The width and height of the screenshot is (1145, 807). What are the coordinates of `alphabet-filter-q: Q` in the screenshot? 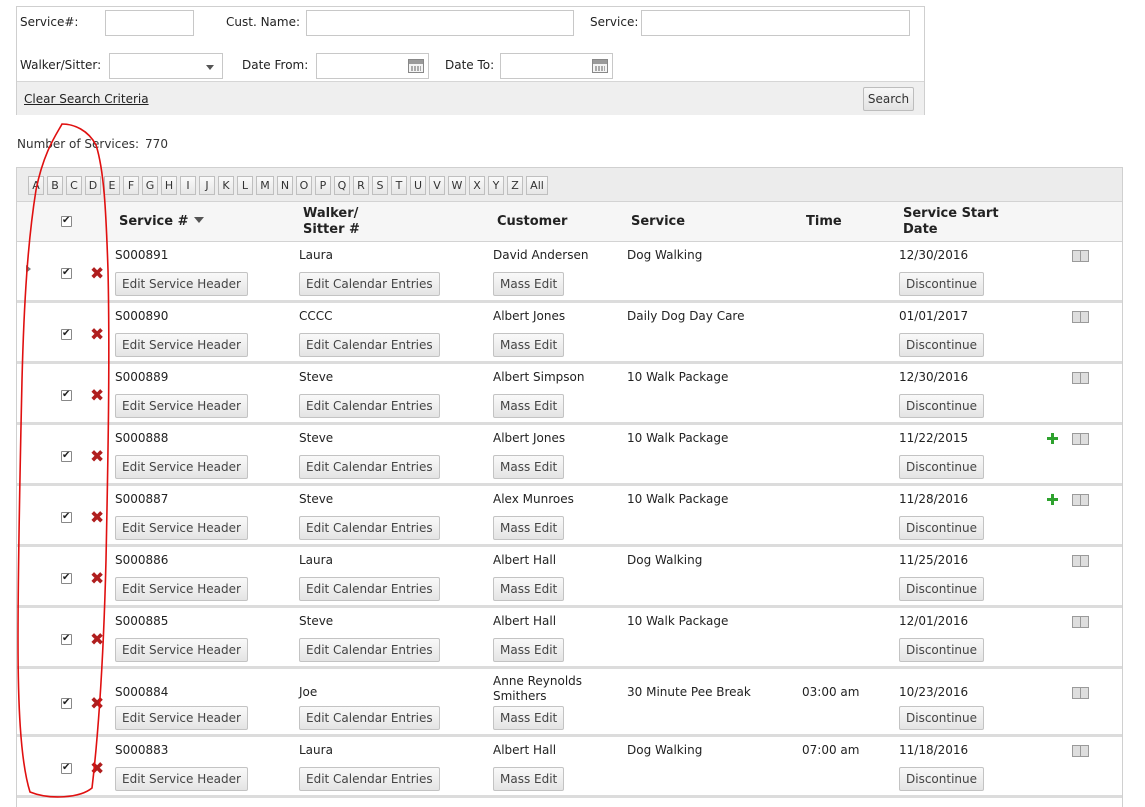 It's located at (342, 185).